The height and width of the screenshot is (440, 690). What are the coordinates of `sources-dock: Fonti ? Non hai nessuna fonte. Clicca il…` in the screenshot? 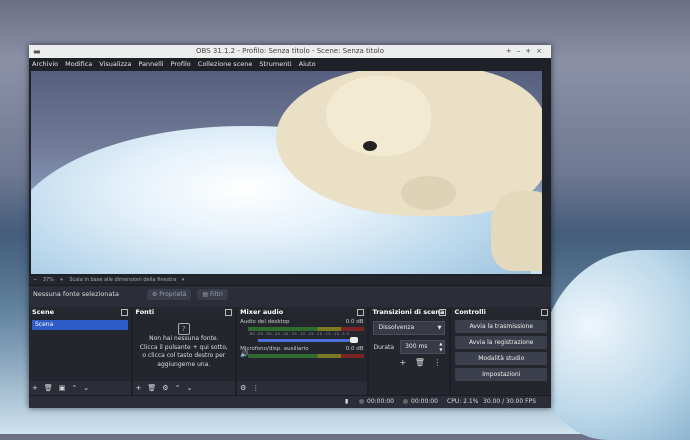 It's located at (184, 351).